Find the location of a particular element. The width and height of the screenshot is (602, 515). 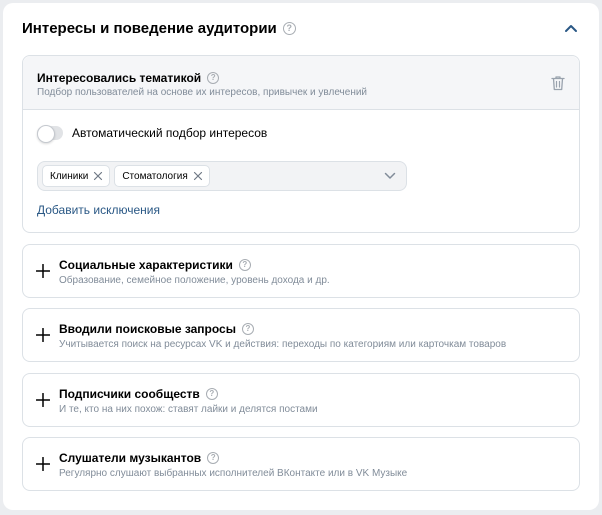

card-title: Слушатели музыкантов ? is located at coordinates (139, 458).